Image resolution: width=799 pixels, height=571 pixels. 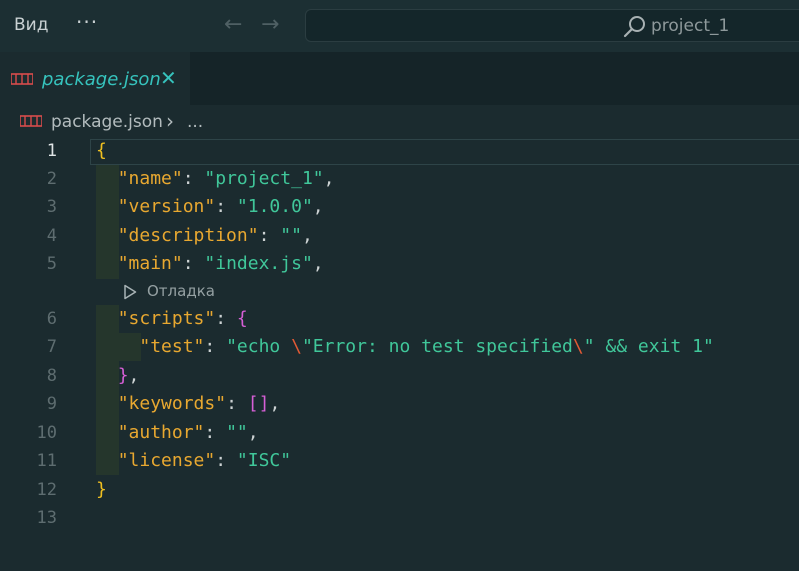 What do you see at coordinates (51, 319) in the screenshot?
I see `line-number: 6` at bounding box center [51, 319].